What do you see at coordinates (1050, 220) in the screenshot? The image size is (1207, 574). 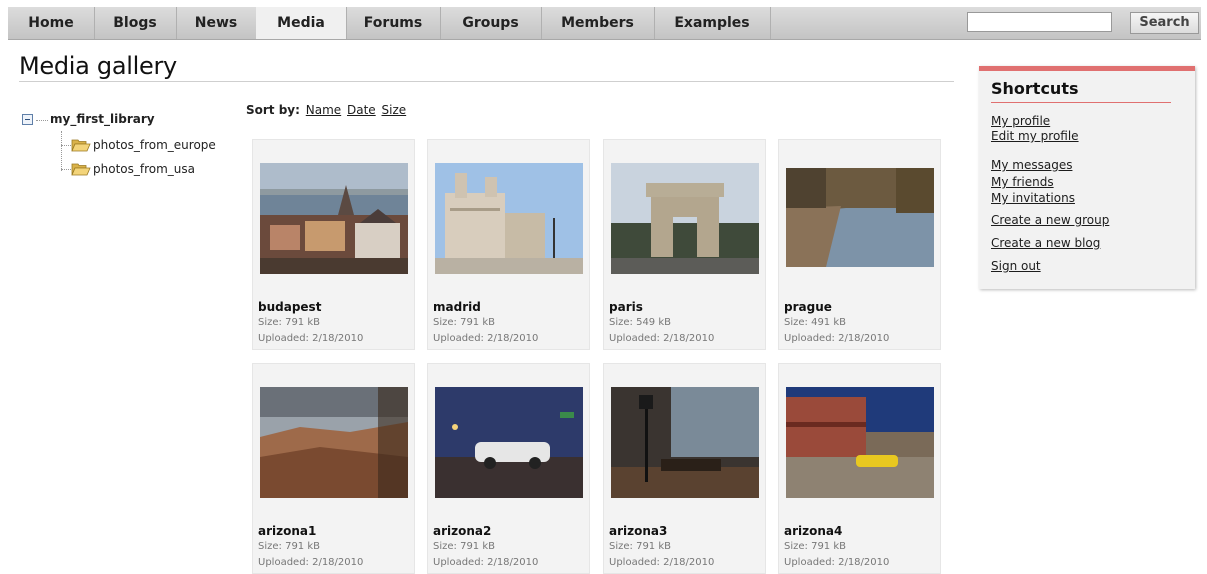 I see `shortcut-create-group: Create a new group` at bounding box center [1050, 220].